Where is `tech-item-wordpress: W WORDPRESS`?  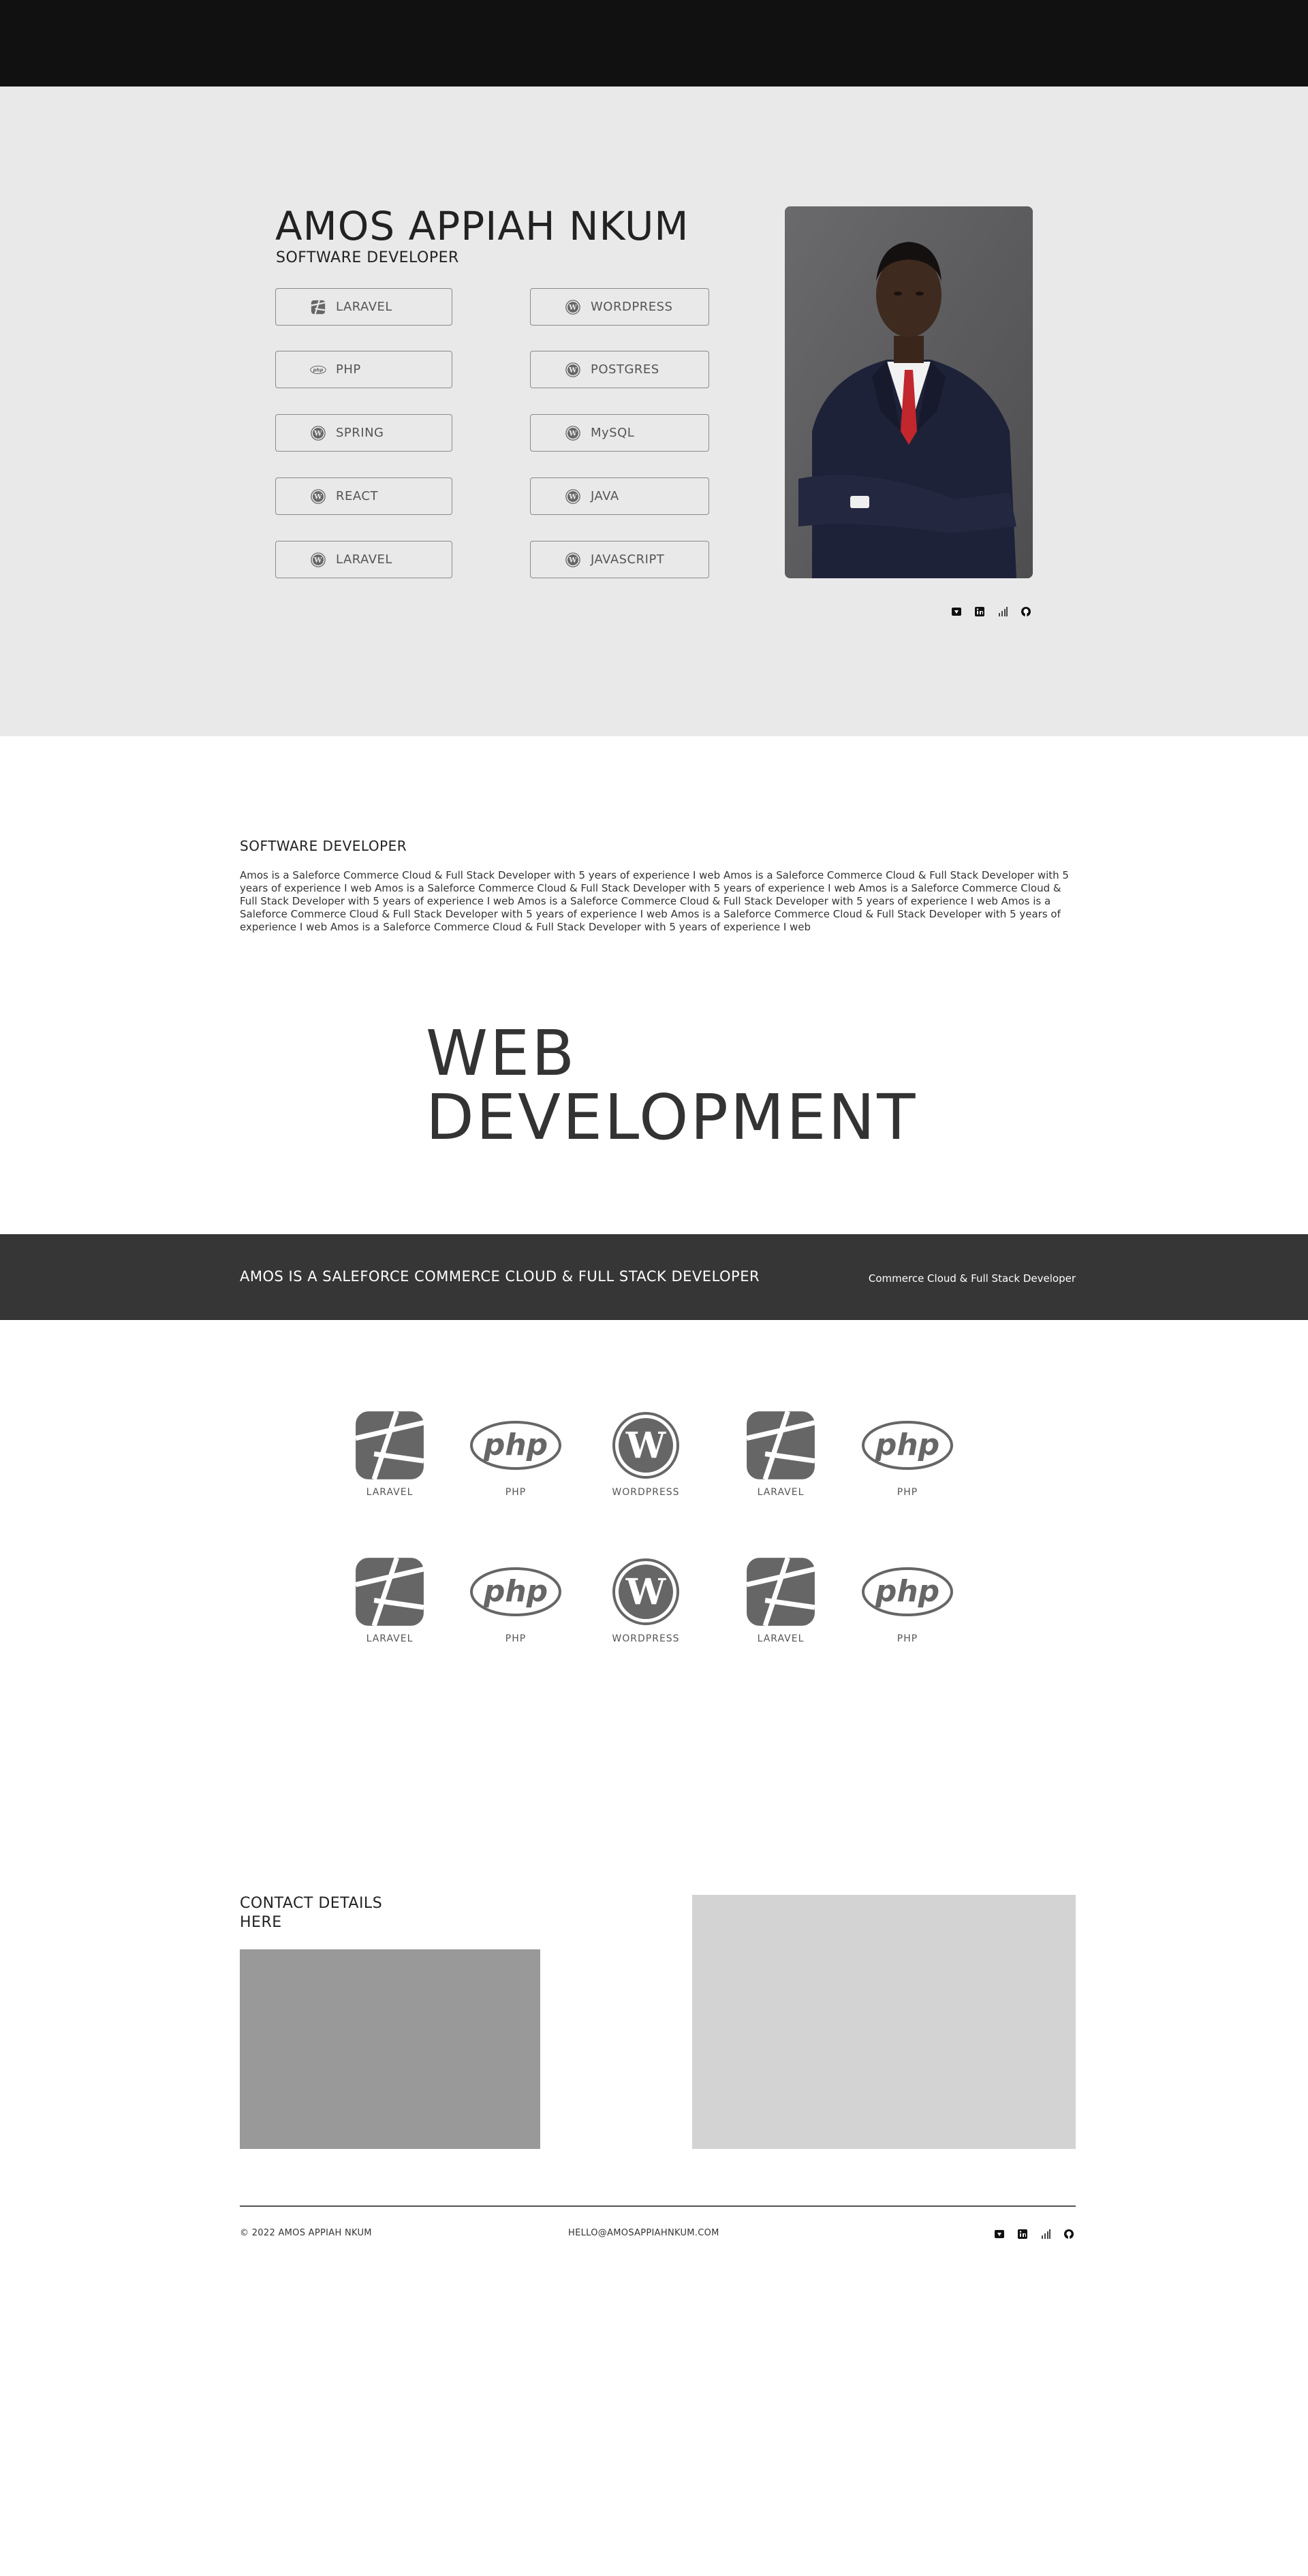 tech-item-wordpress: W WORDPRESS is located at coordinates (645, 1453).